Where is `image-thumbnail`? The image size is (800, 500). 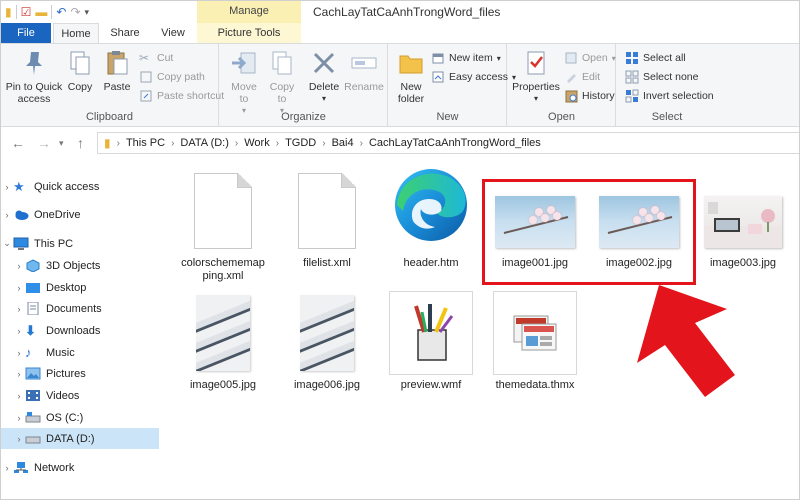
image-thumbnail is located at coordinates (327, 333).